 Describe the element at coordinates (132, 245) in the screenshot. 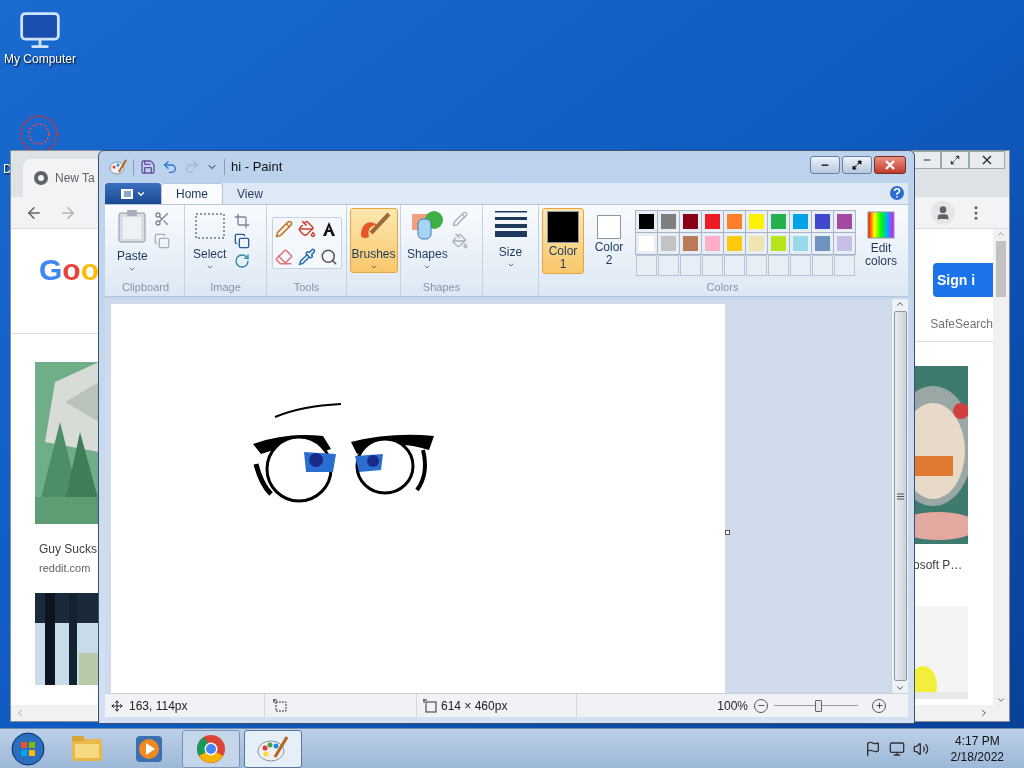

I see `paste-button: Paste` at that location.